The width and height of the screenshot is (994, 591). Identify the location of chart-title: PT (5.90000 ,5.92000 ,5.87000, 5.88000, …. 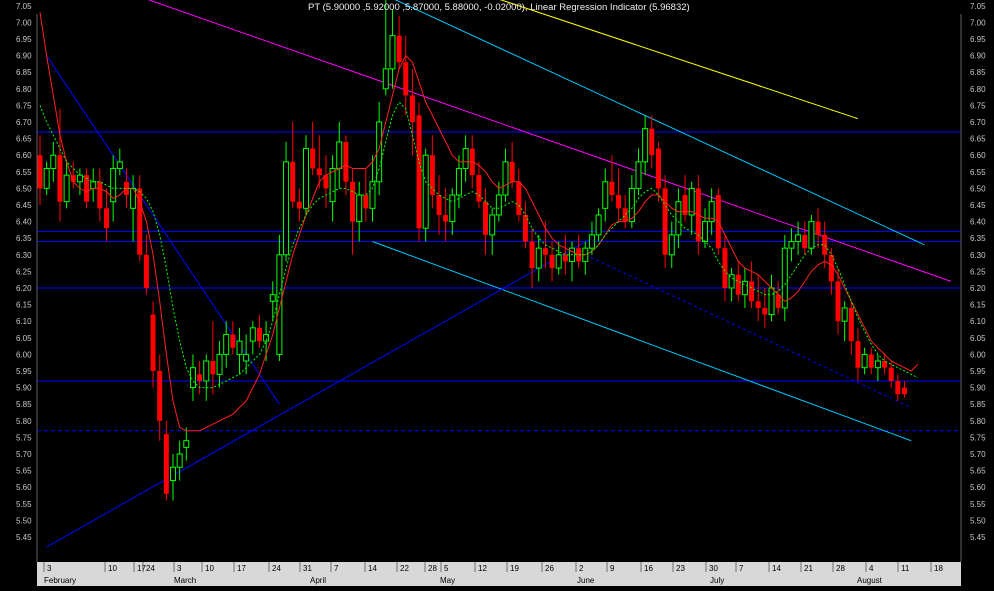
(499, 7).